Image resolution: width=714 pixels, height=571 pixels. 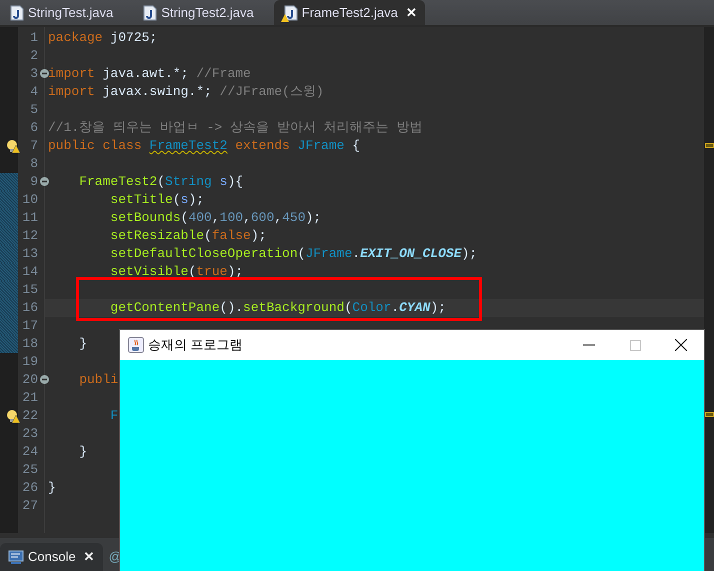 What do you see at coordinates (30, 307) in the screenshot?
I see `line-number: 16` at bounding box center [30, 307].